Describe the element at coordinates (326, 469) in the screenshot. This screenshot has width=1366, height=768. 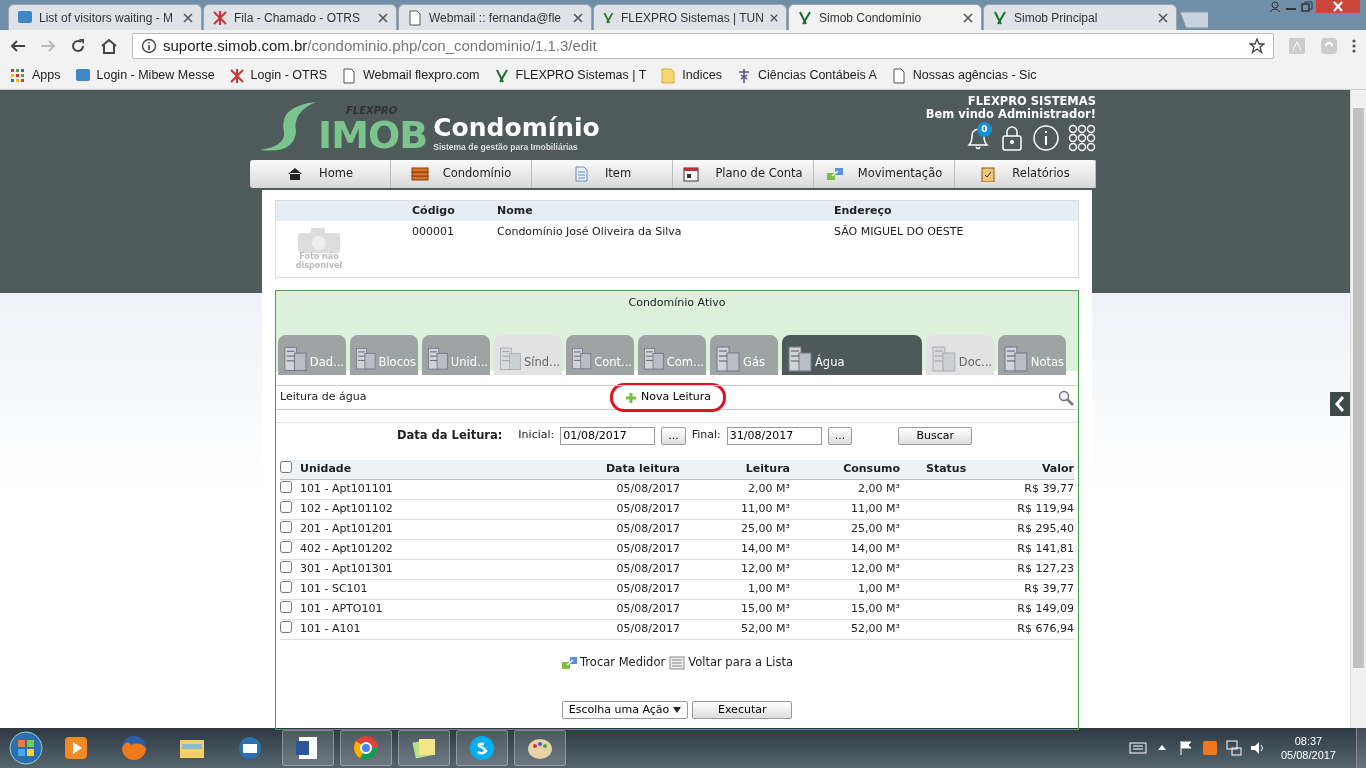
I see `column-header: Unidade` at that location.